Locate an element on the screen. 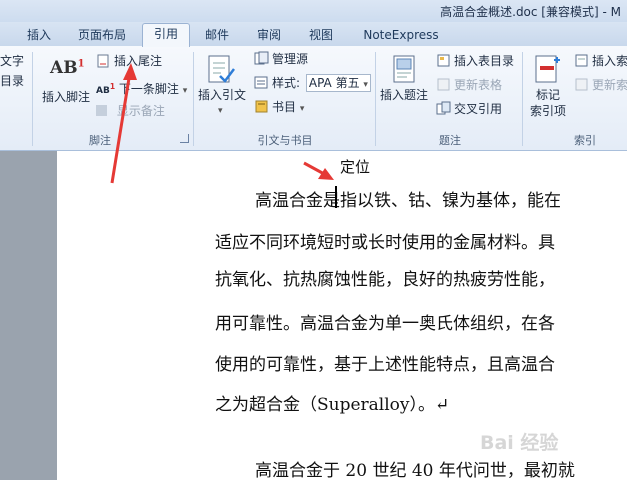 The image size is (627, 481). toc-cutoff-2: 目录 is located at coordinates (12, 81).